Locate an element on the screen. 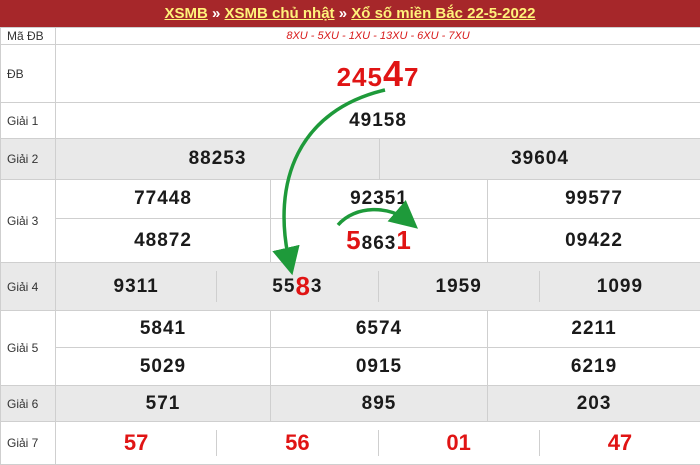 The height and width of the screenshot is (465, 700). digits-middle: 863 is located at coordinates (379, 243).